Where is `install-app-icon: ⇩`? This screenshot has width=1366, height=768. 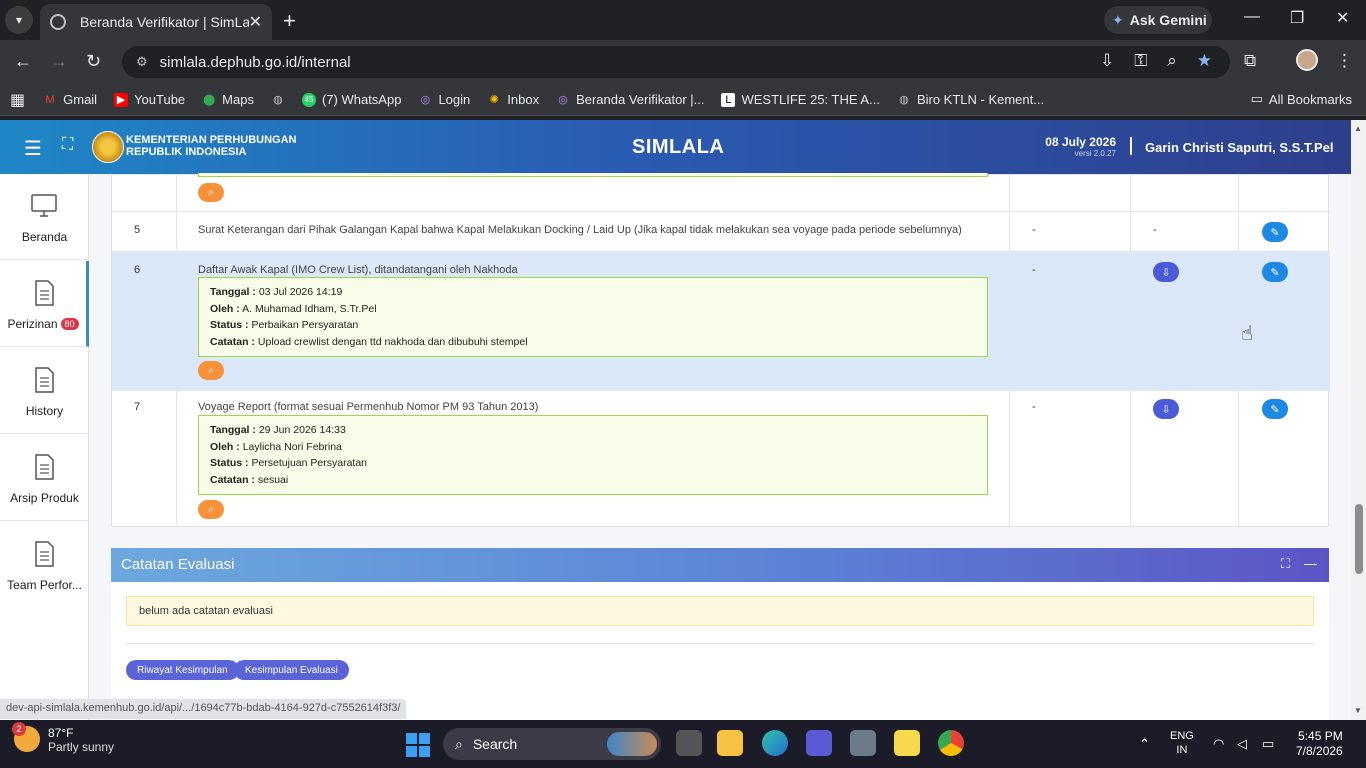
install-app-icon: ⇩ is located at coordinates (1107, 61).